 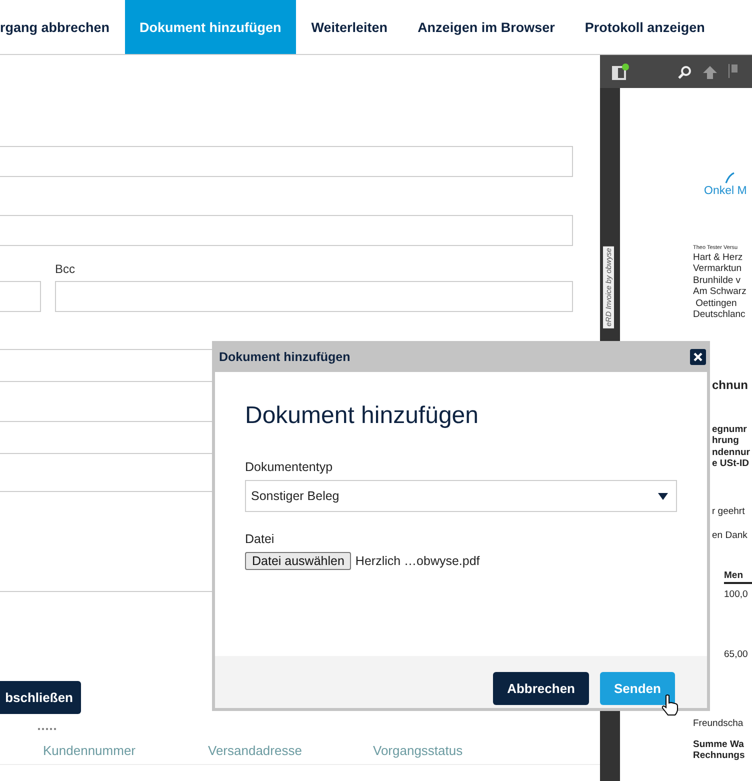 I want to click on tab: rgang abbrechen, so click(x=62, y=27).